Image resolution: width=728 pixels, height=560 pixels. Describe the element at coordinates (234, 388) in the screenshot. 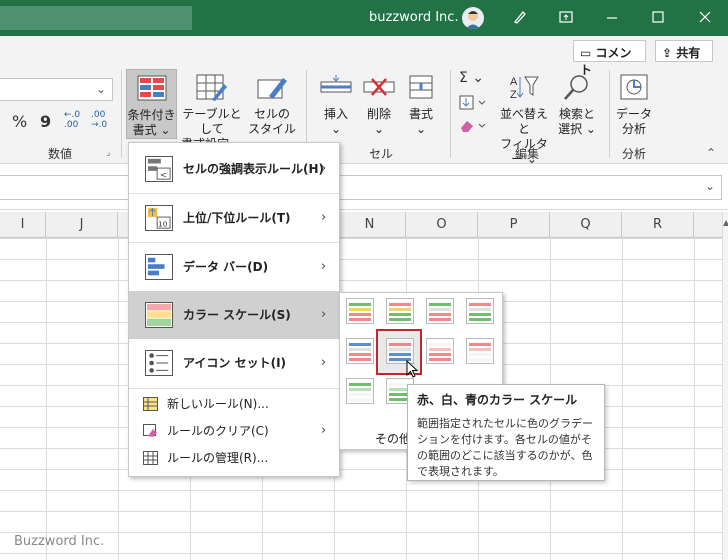

I see `menu-separator` at that location.